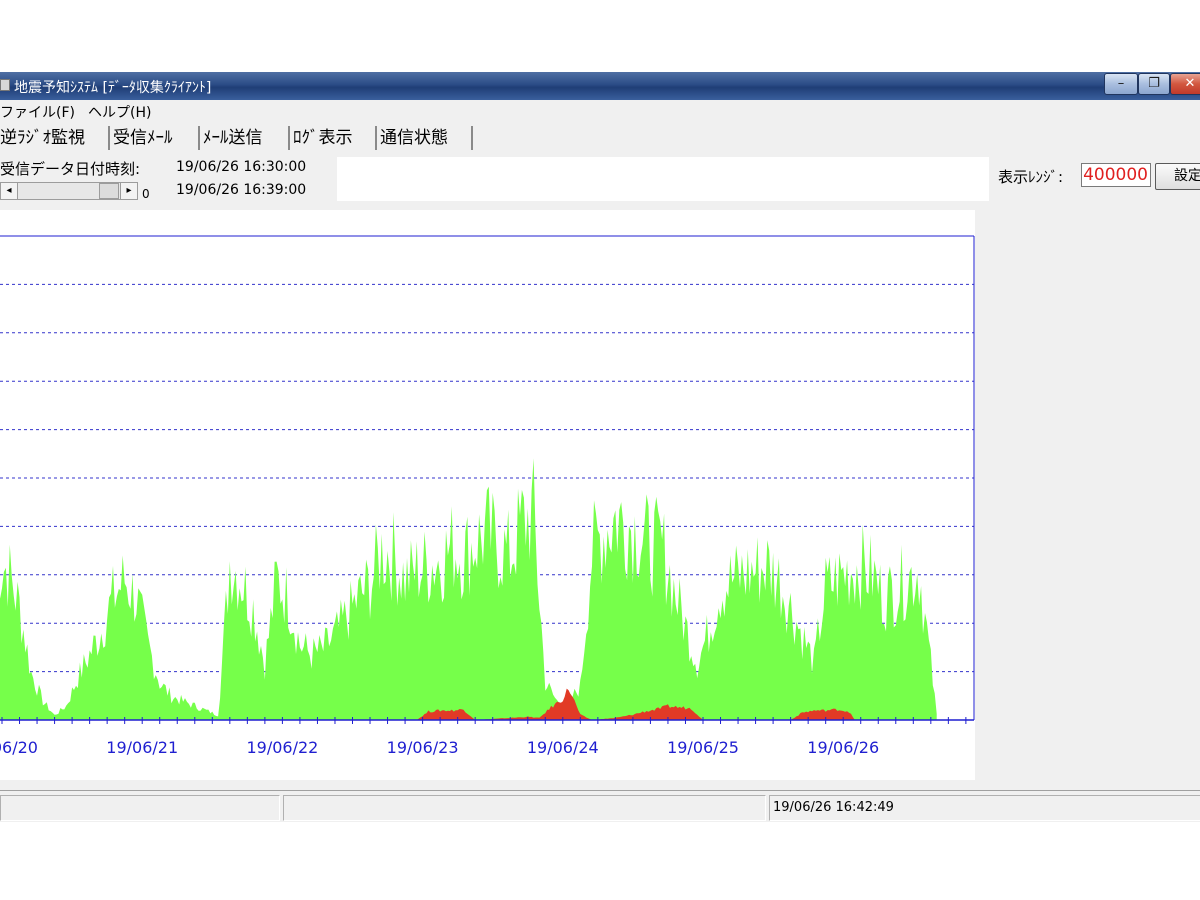 The height and width of the screenshot is (900, 1200). I want to click on time-scrollbar: ◂ ▸, so click(69, 191).